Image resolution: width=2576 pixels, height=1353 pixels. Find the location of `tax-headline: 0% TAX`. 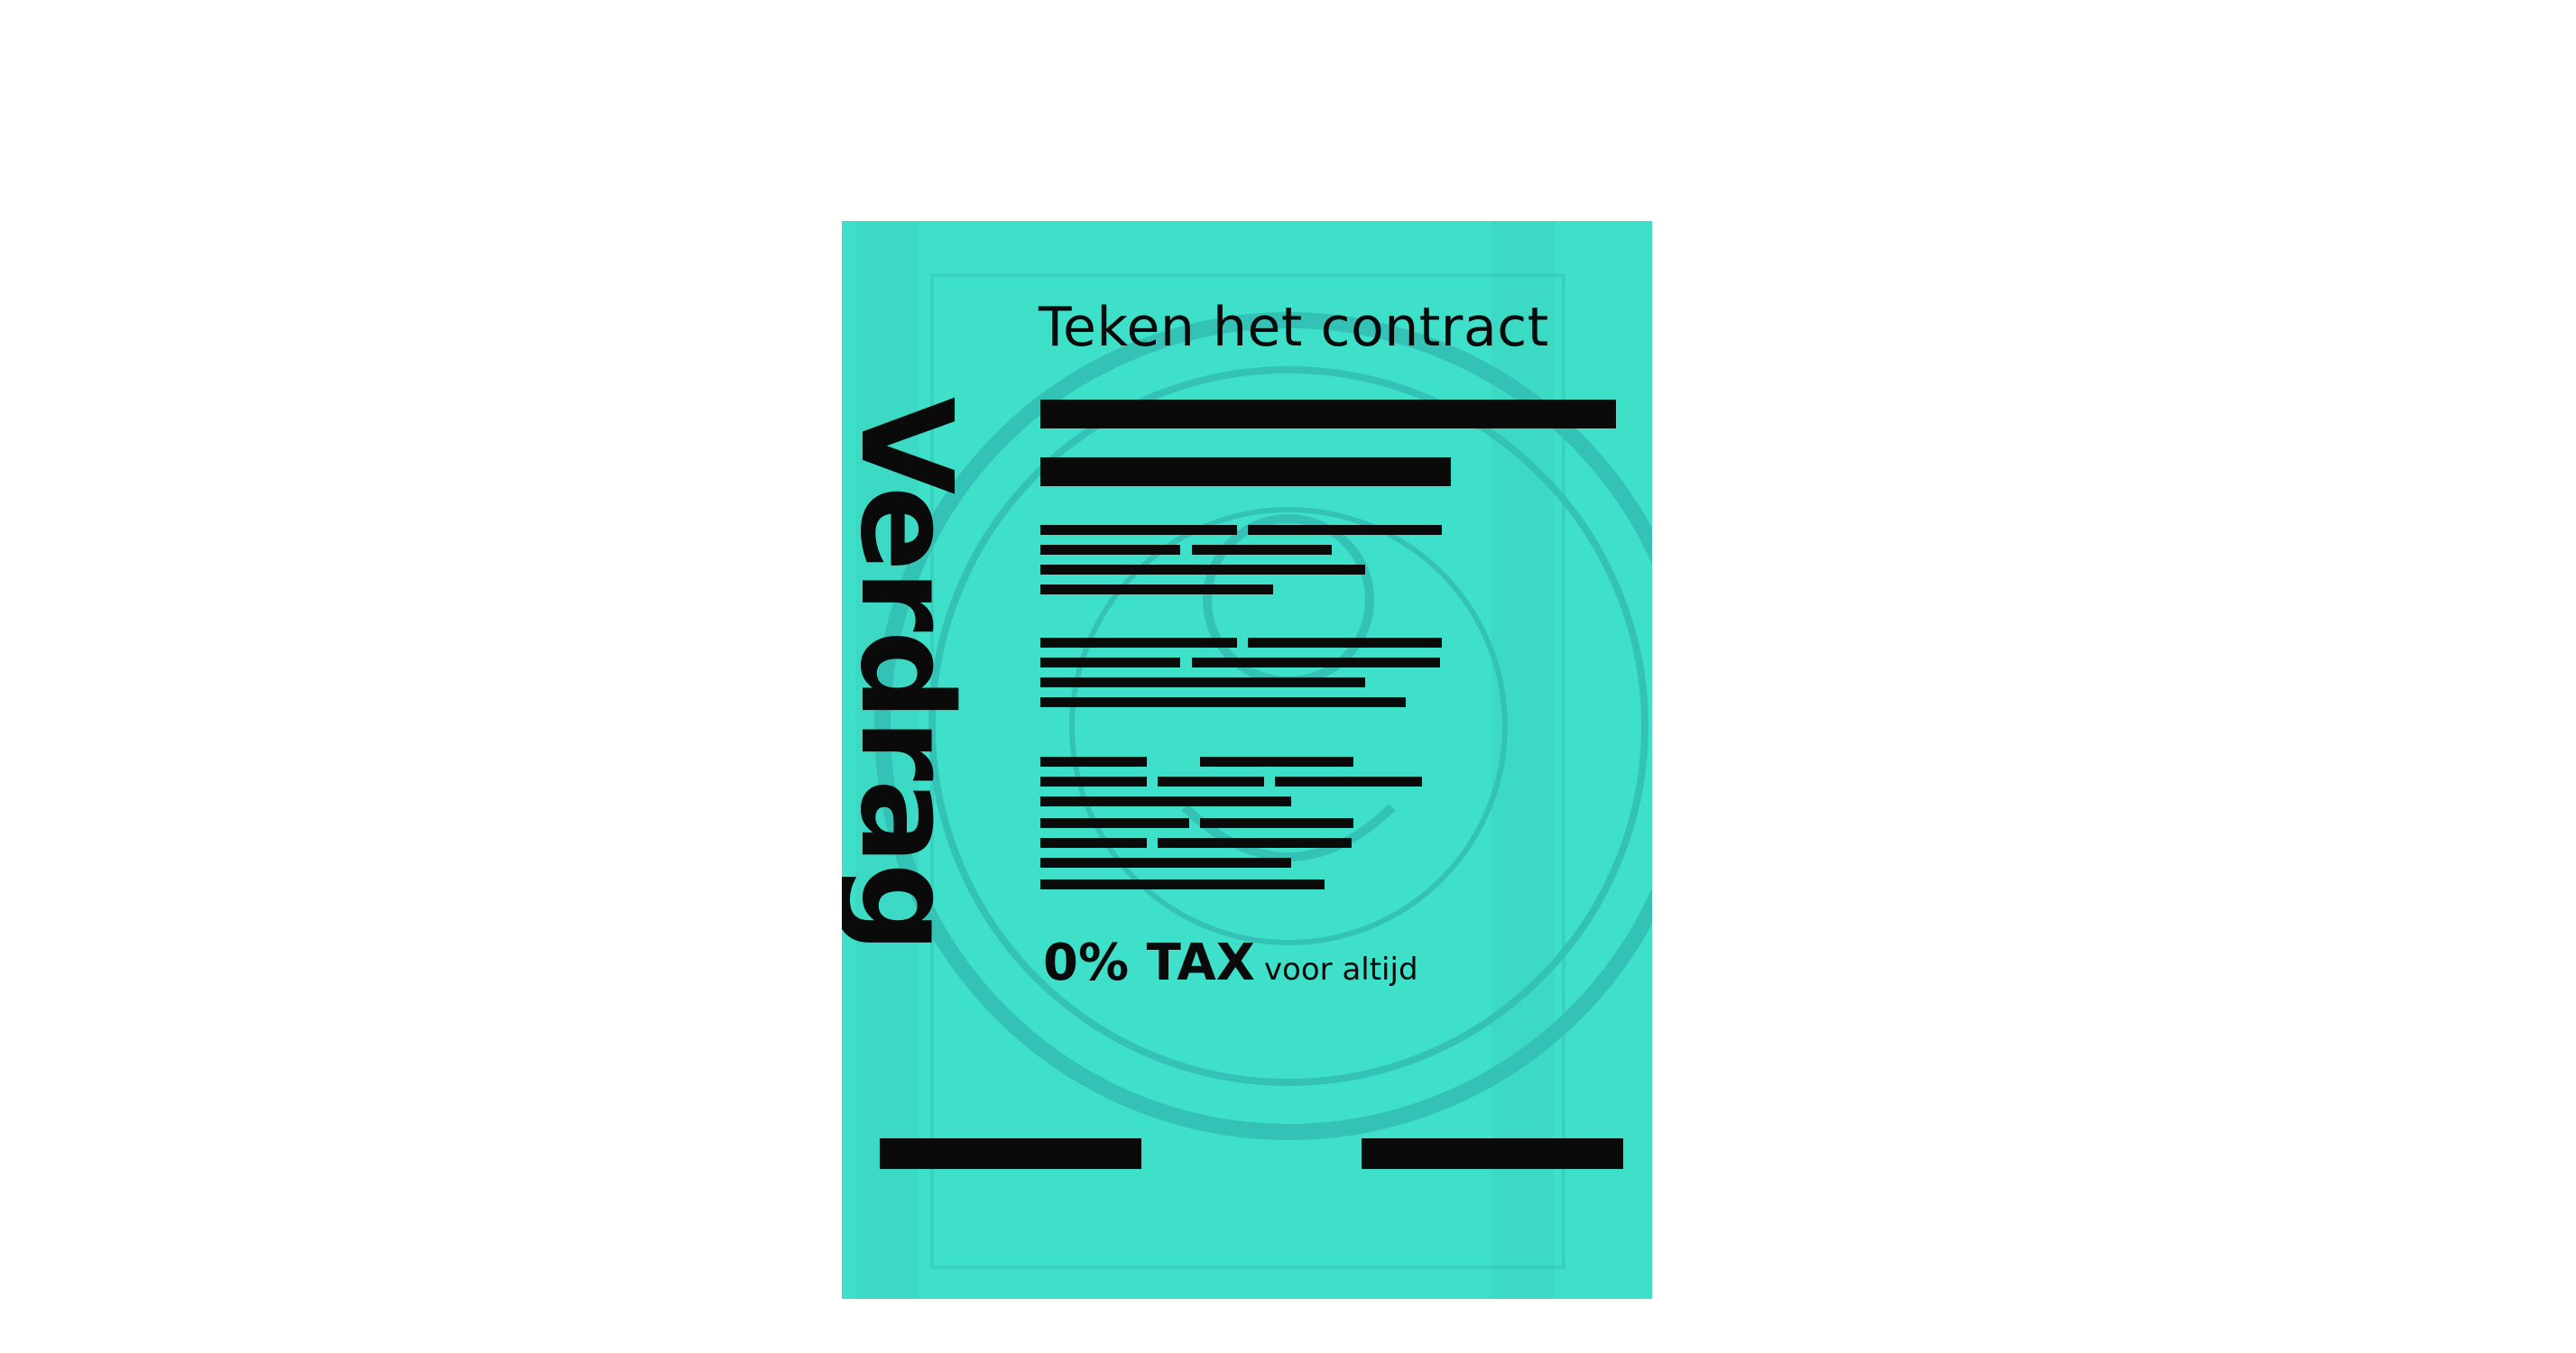

tax-headline: 0% TAX is located at coordinates (1149, 963).